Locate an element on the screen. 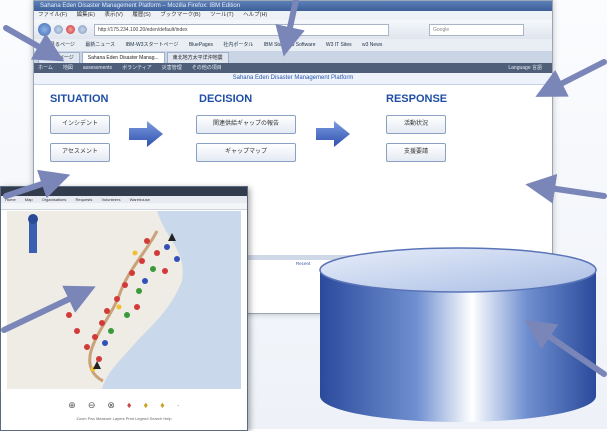 This screenshot has height=431, width=607. bookmark-item: IBM Standard Software is located at coordinates (290, 45).